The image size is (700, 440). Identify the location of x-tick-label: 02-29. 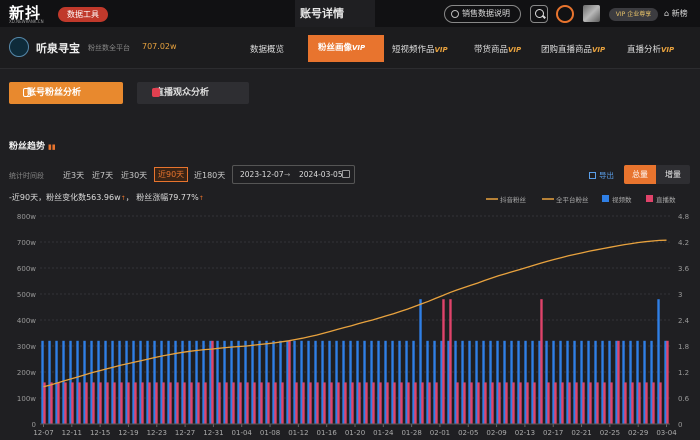
(638, 433).